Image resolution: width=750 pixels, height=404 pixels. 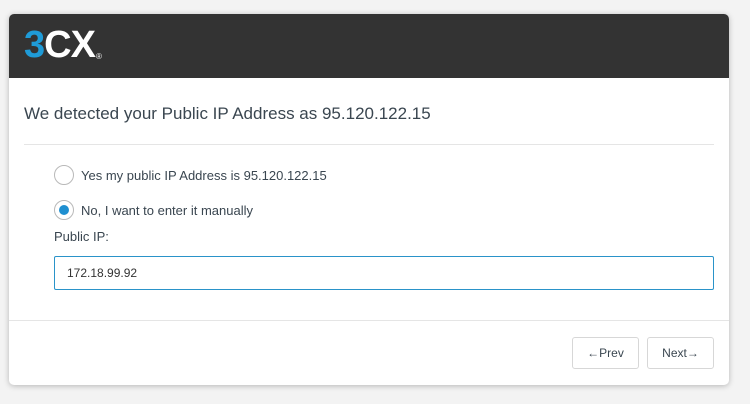 What do you see at coordinates (167, 210) in the screenshot?
I see `option-manual-label: No, I want to enter it manually` at bounding box center [167, 210].